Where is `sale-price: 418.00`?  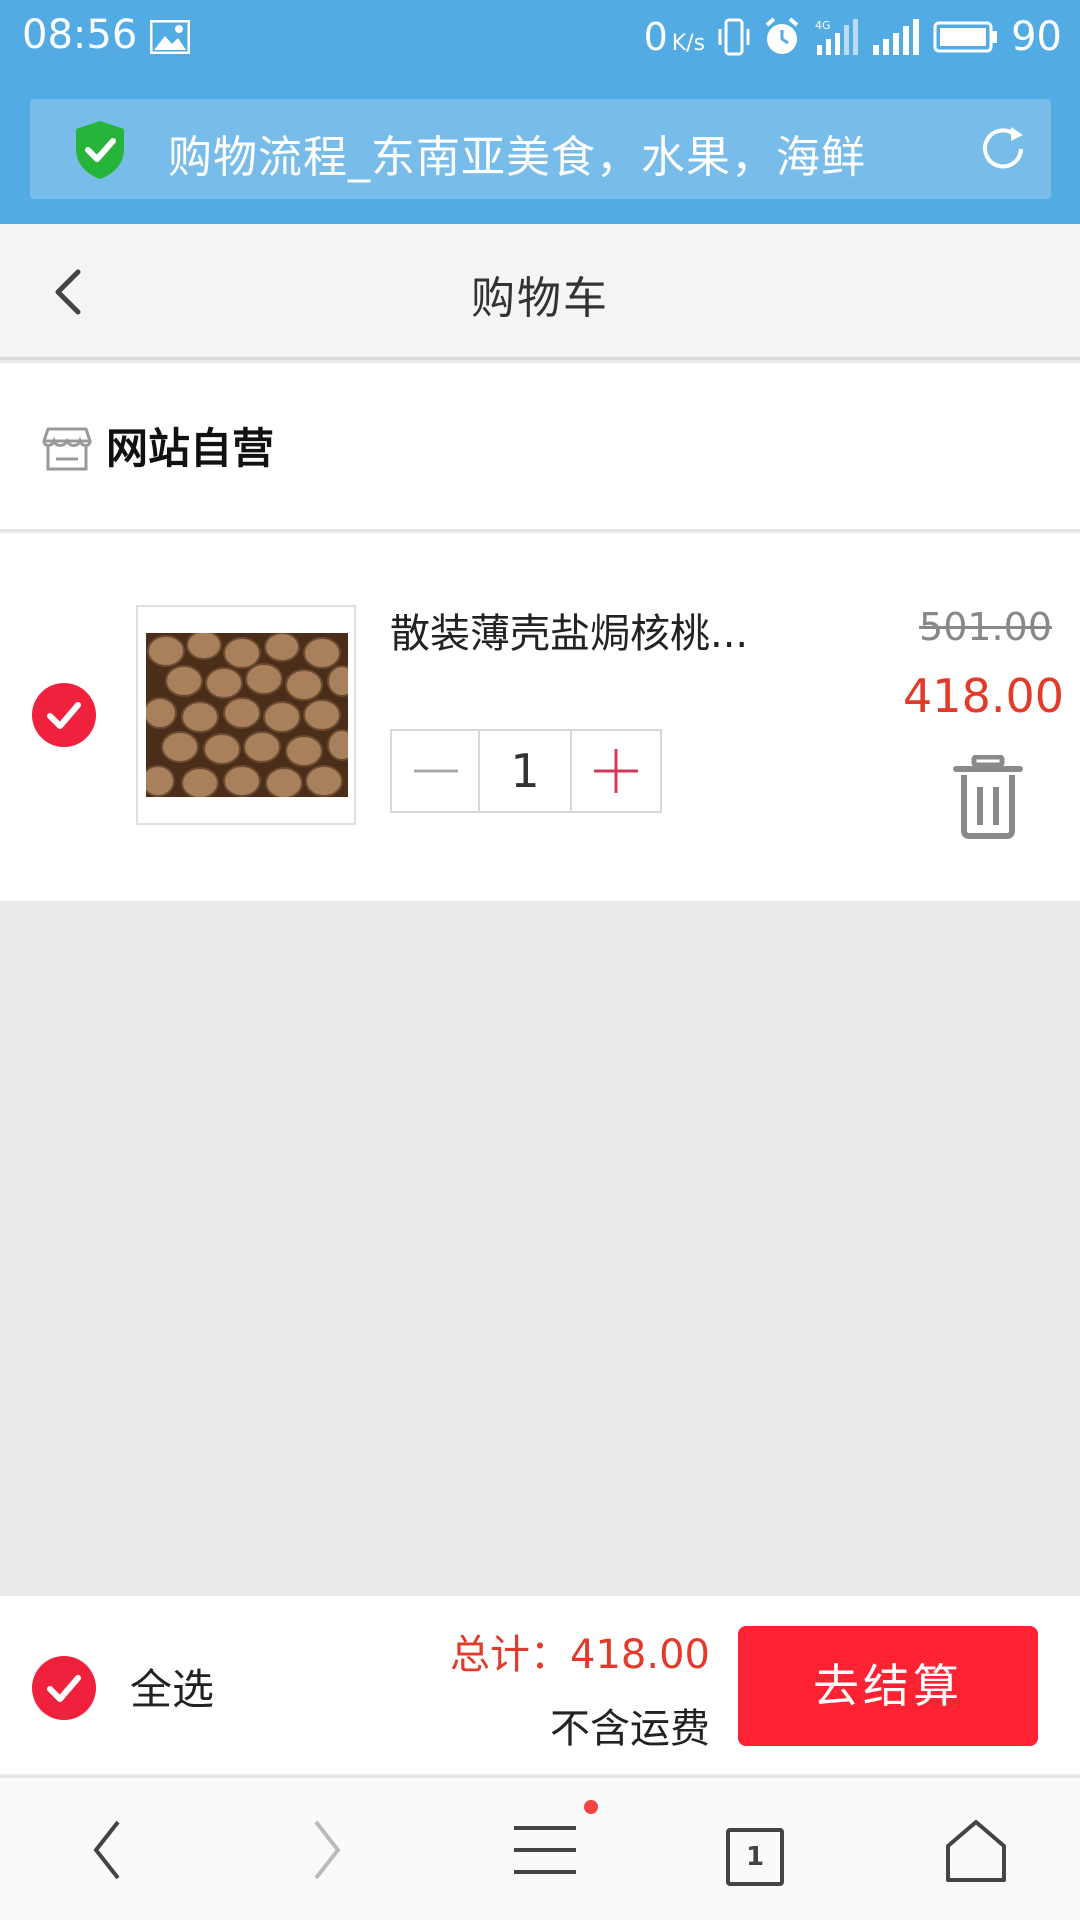
sale-price: 418.00 is located at coordinates (983, 696).